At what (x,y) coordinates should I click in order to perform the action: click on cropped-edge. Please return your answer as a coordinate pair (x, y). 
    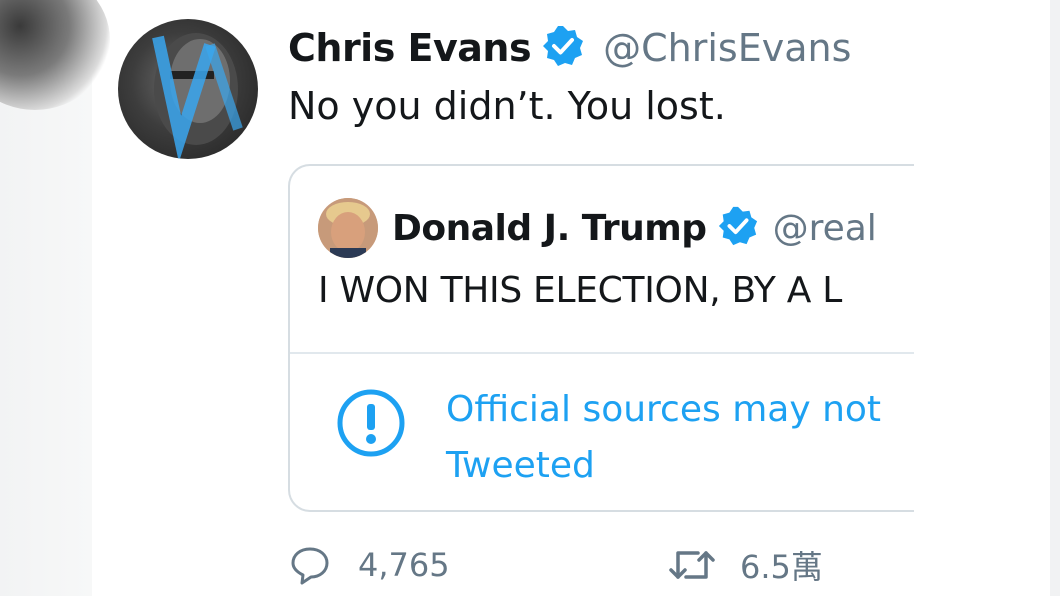
    Looking at the image, I should click on (982, 298).